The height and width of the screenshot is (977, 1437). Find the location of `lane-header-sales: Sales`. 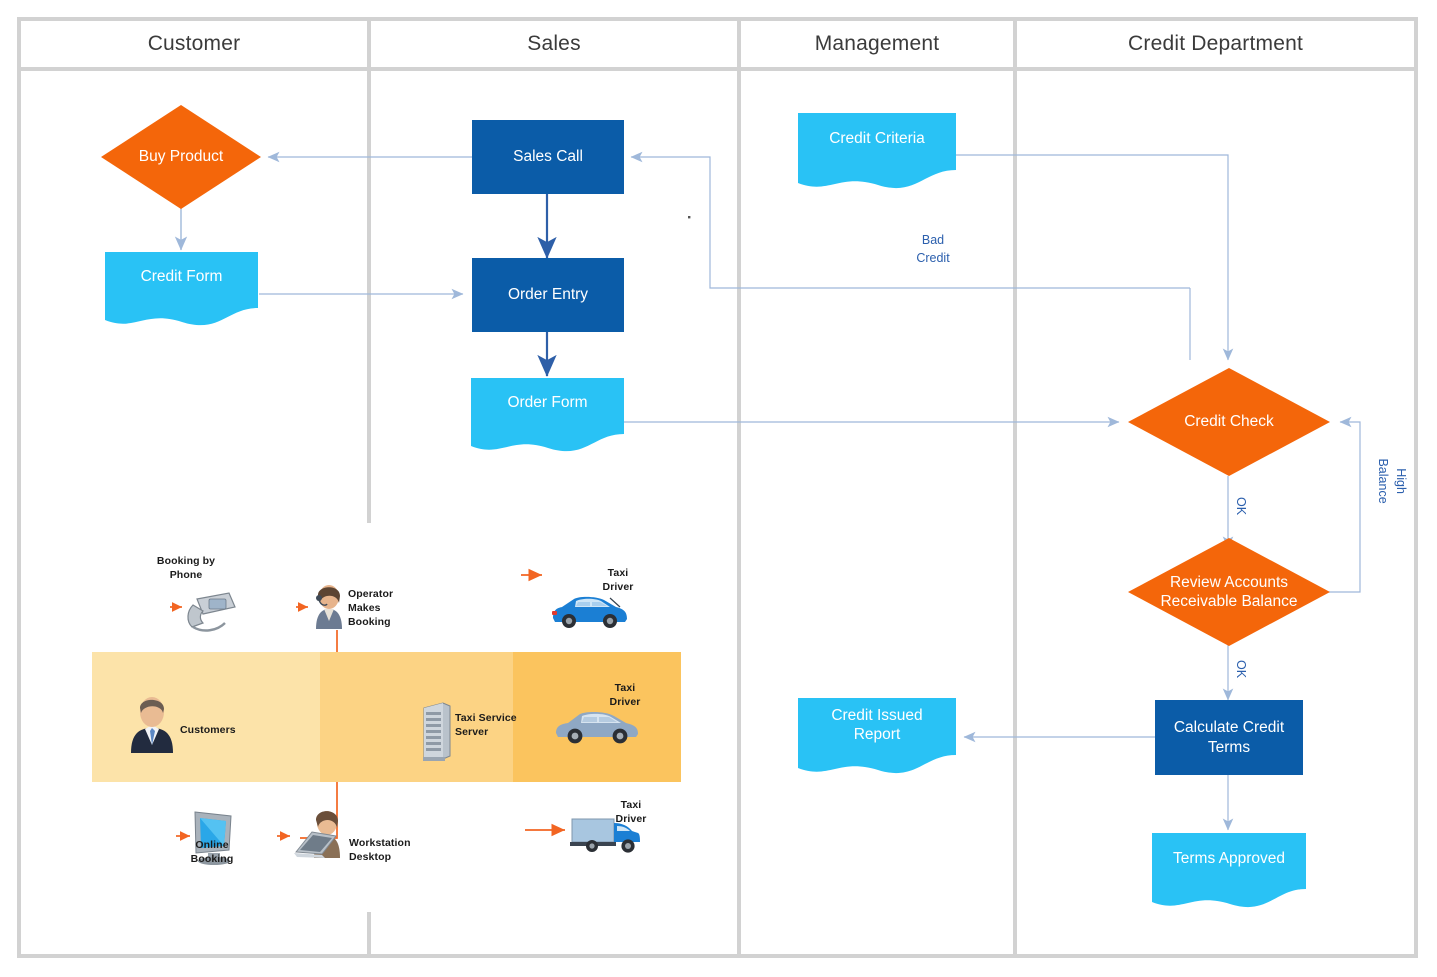

lane-header-sales: Sales is located at coordinates (556, 44).